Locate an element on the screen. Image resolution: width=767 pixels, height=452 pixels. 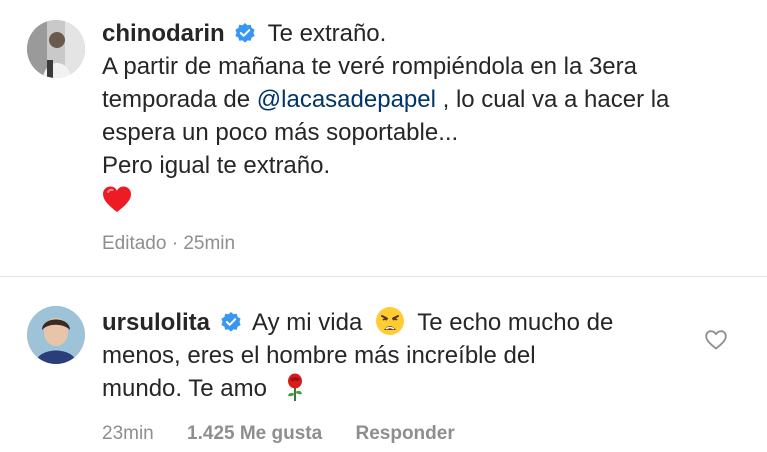
rose-emoji is located at coordinates (294, 387).